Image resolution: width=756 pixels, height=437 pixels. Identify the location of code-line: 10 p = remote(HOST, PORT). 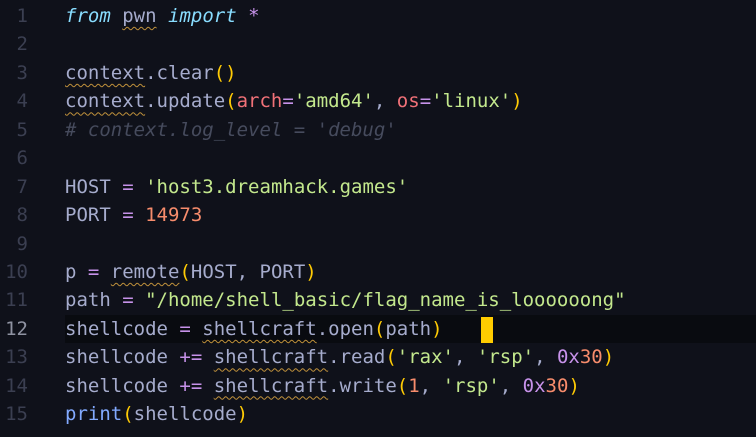
(378, 272).